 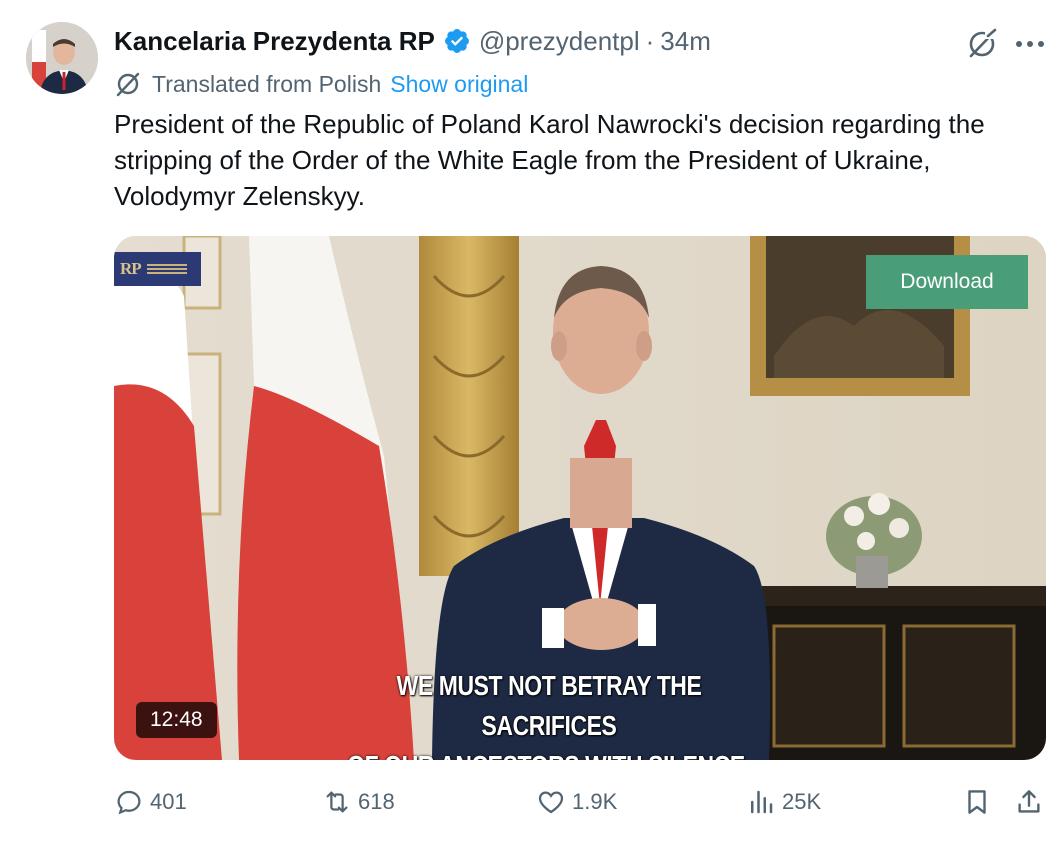 I want to click on show-original-link: Show original, so click(x=459, y=84).